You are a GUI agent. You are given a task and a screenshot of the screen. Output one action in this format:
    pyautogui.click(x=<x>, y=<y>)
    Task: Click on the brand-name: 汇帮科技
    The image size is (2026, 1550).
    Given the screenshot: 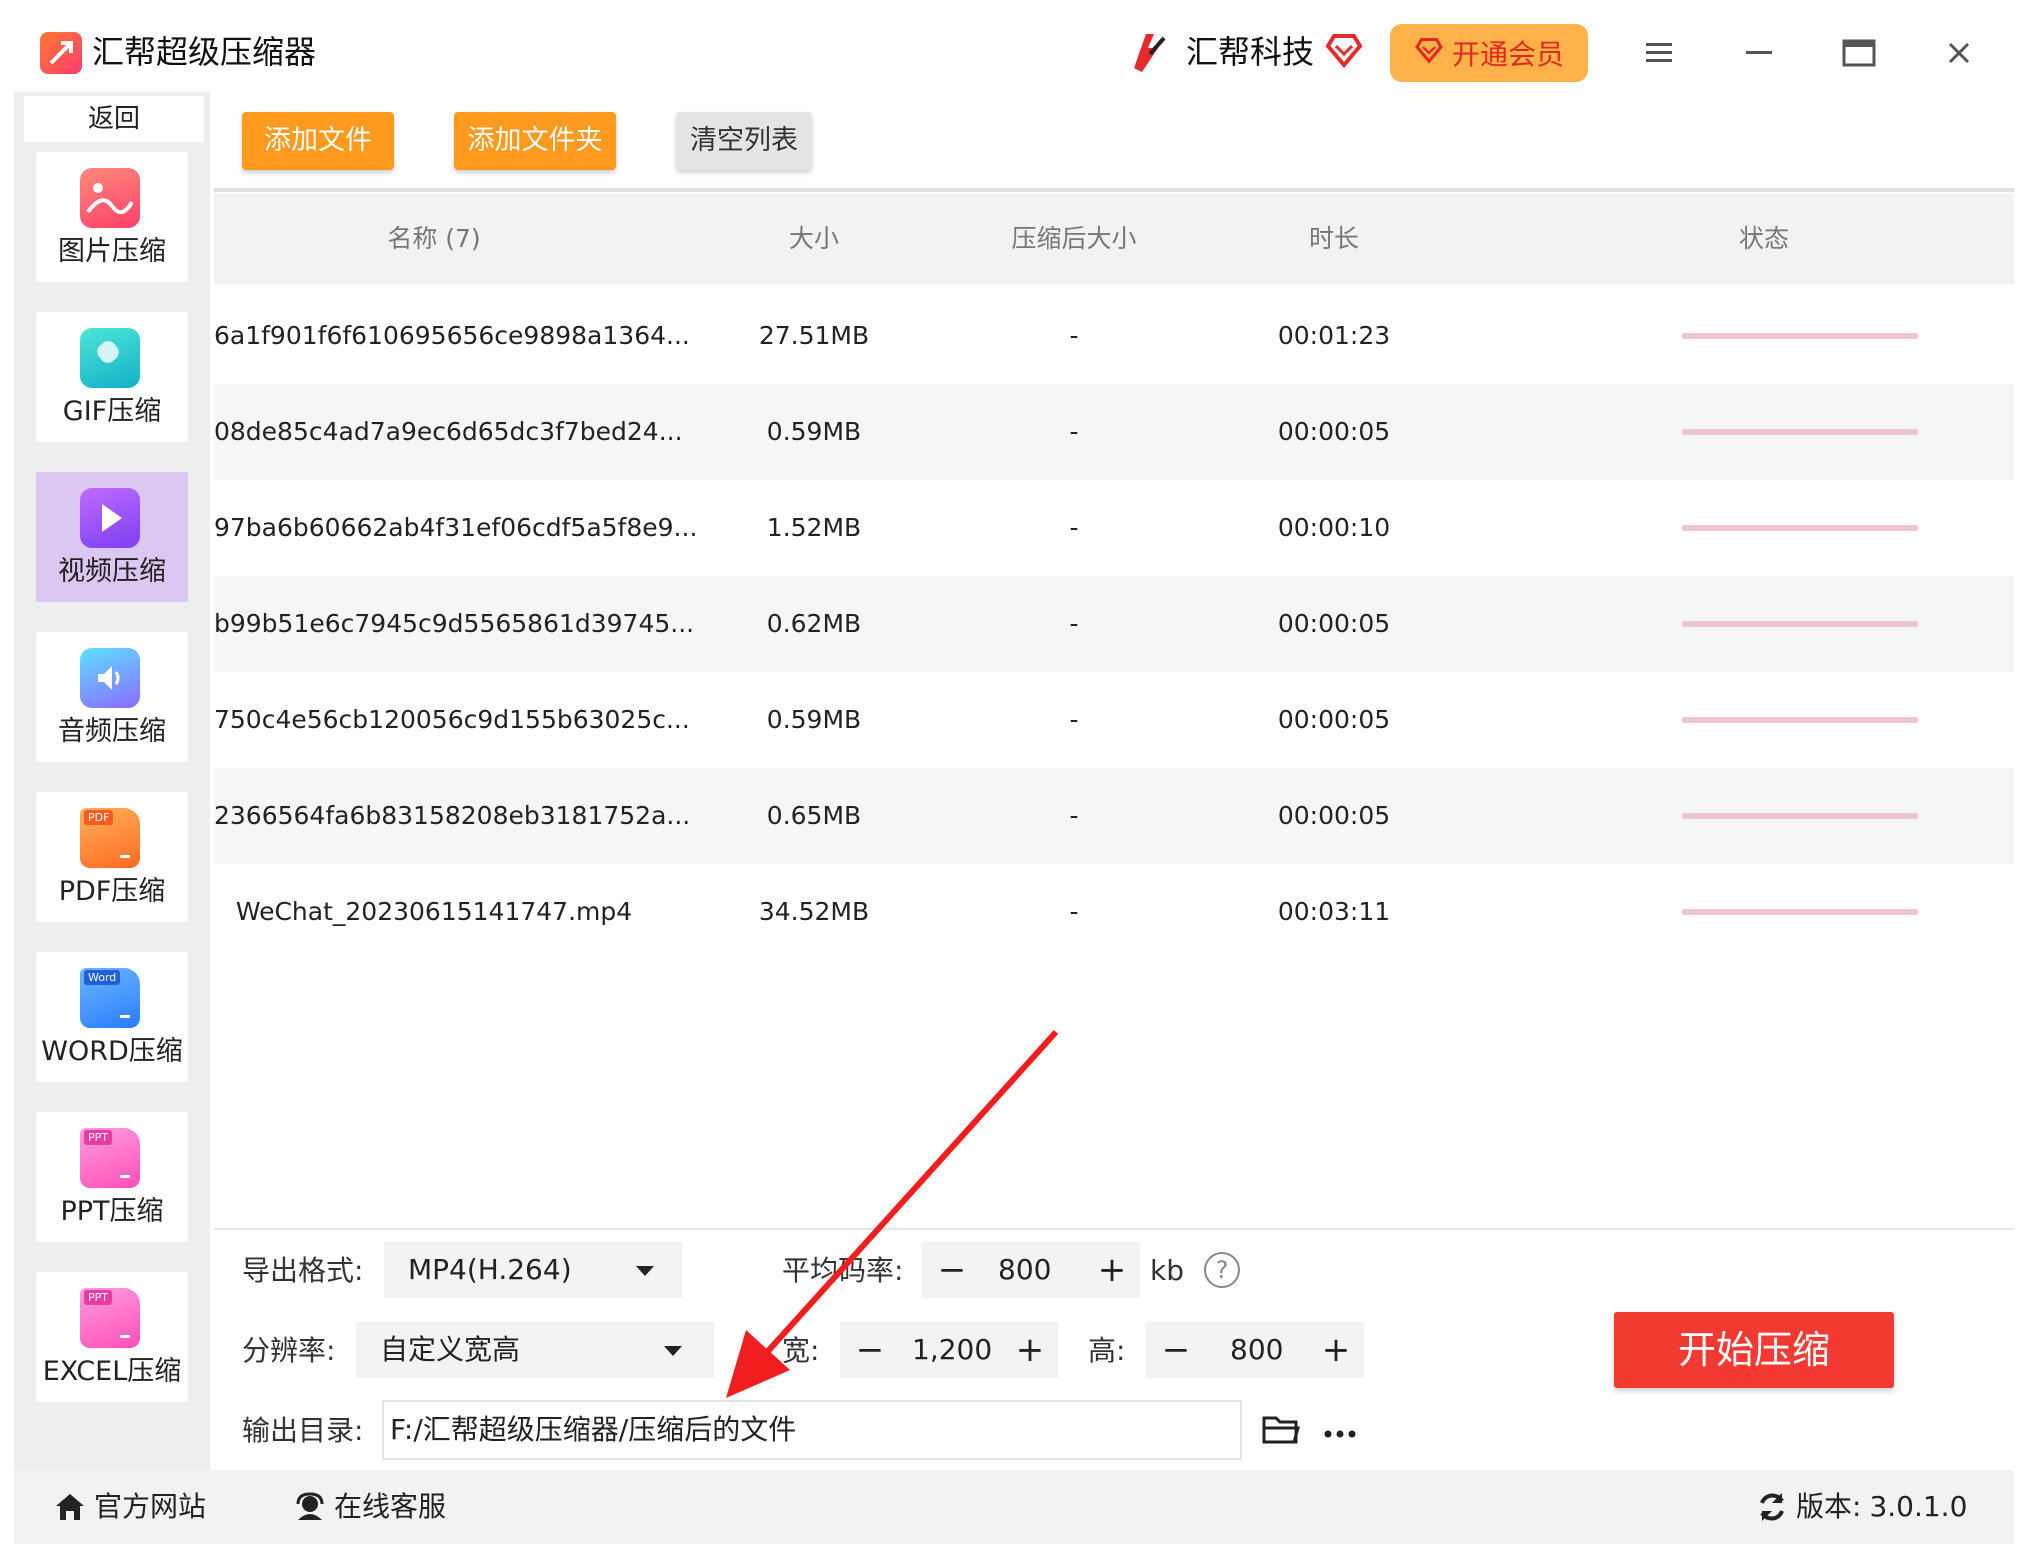 What is the action you would take?
    pyautogui.click(x=1250, y=52)
    